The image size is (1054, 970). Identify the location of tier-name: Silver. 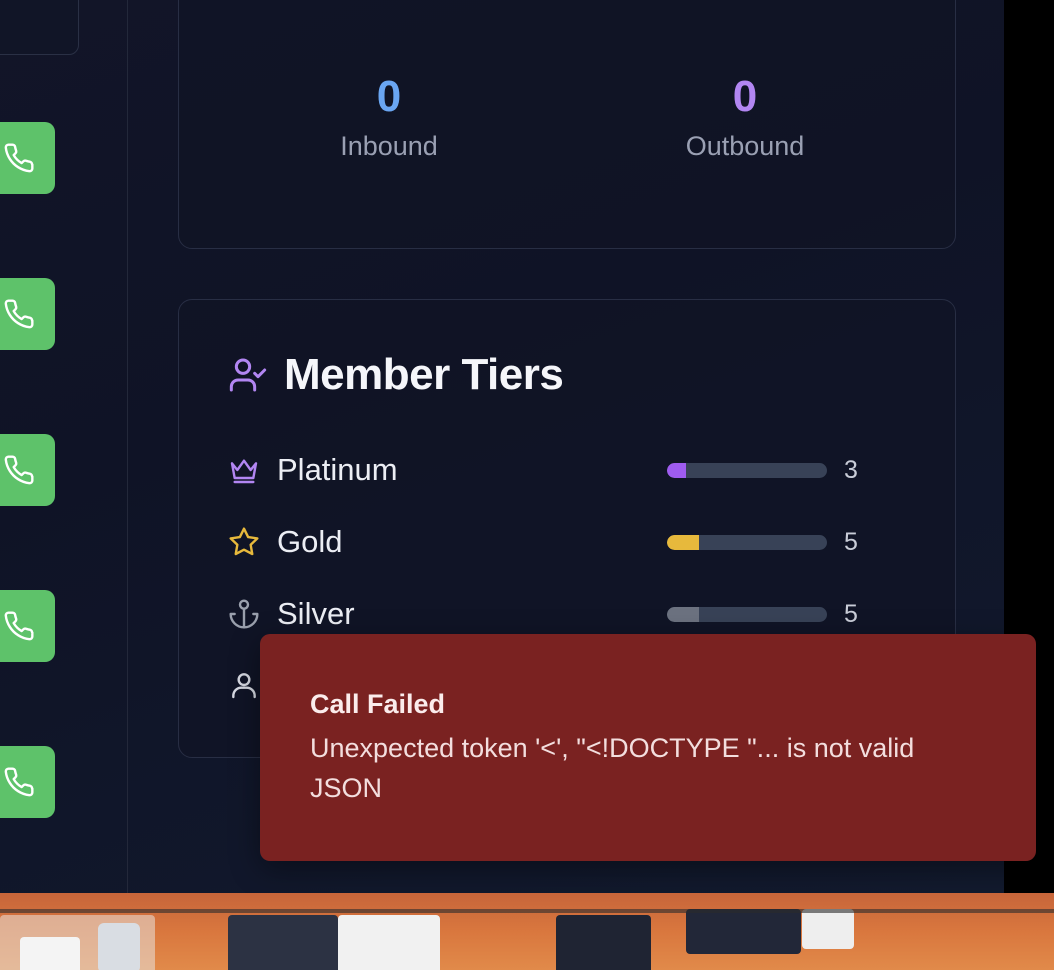
(316, 613).